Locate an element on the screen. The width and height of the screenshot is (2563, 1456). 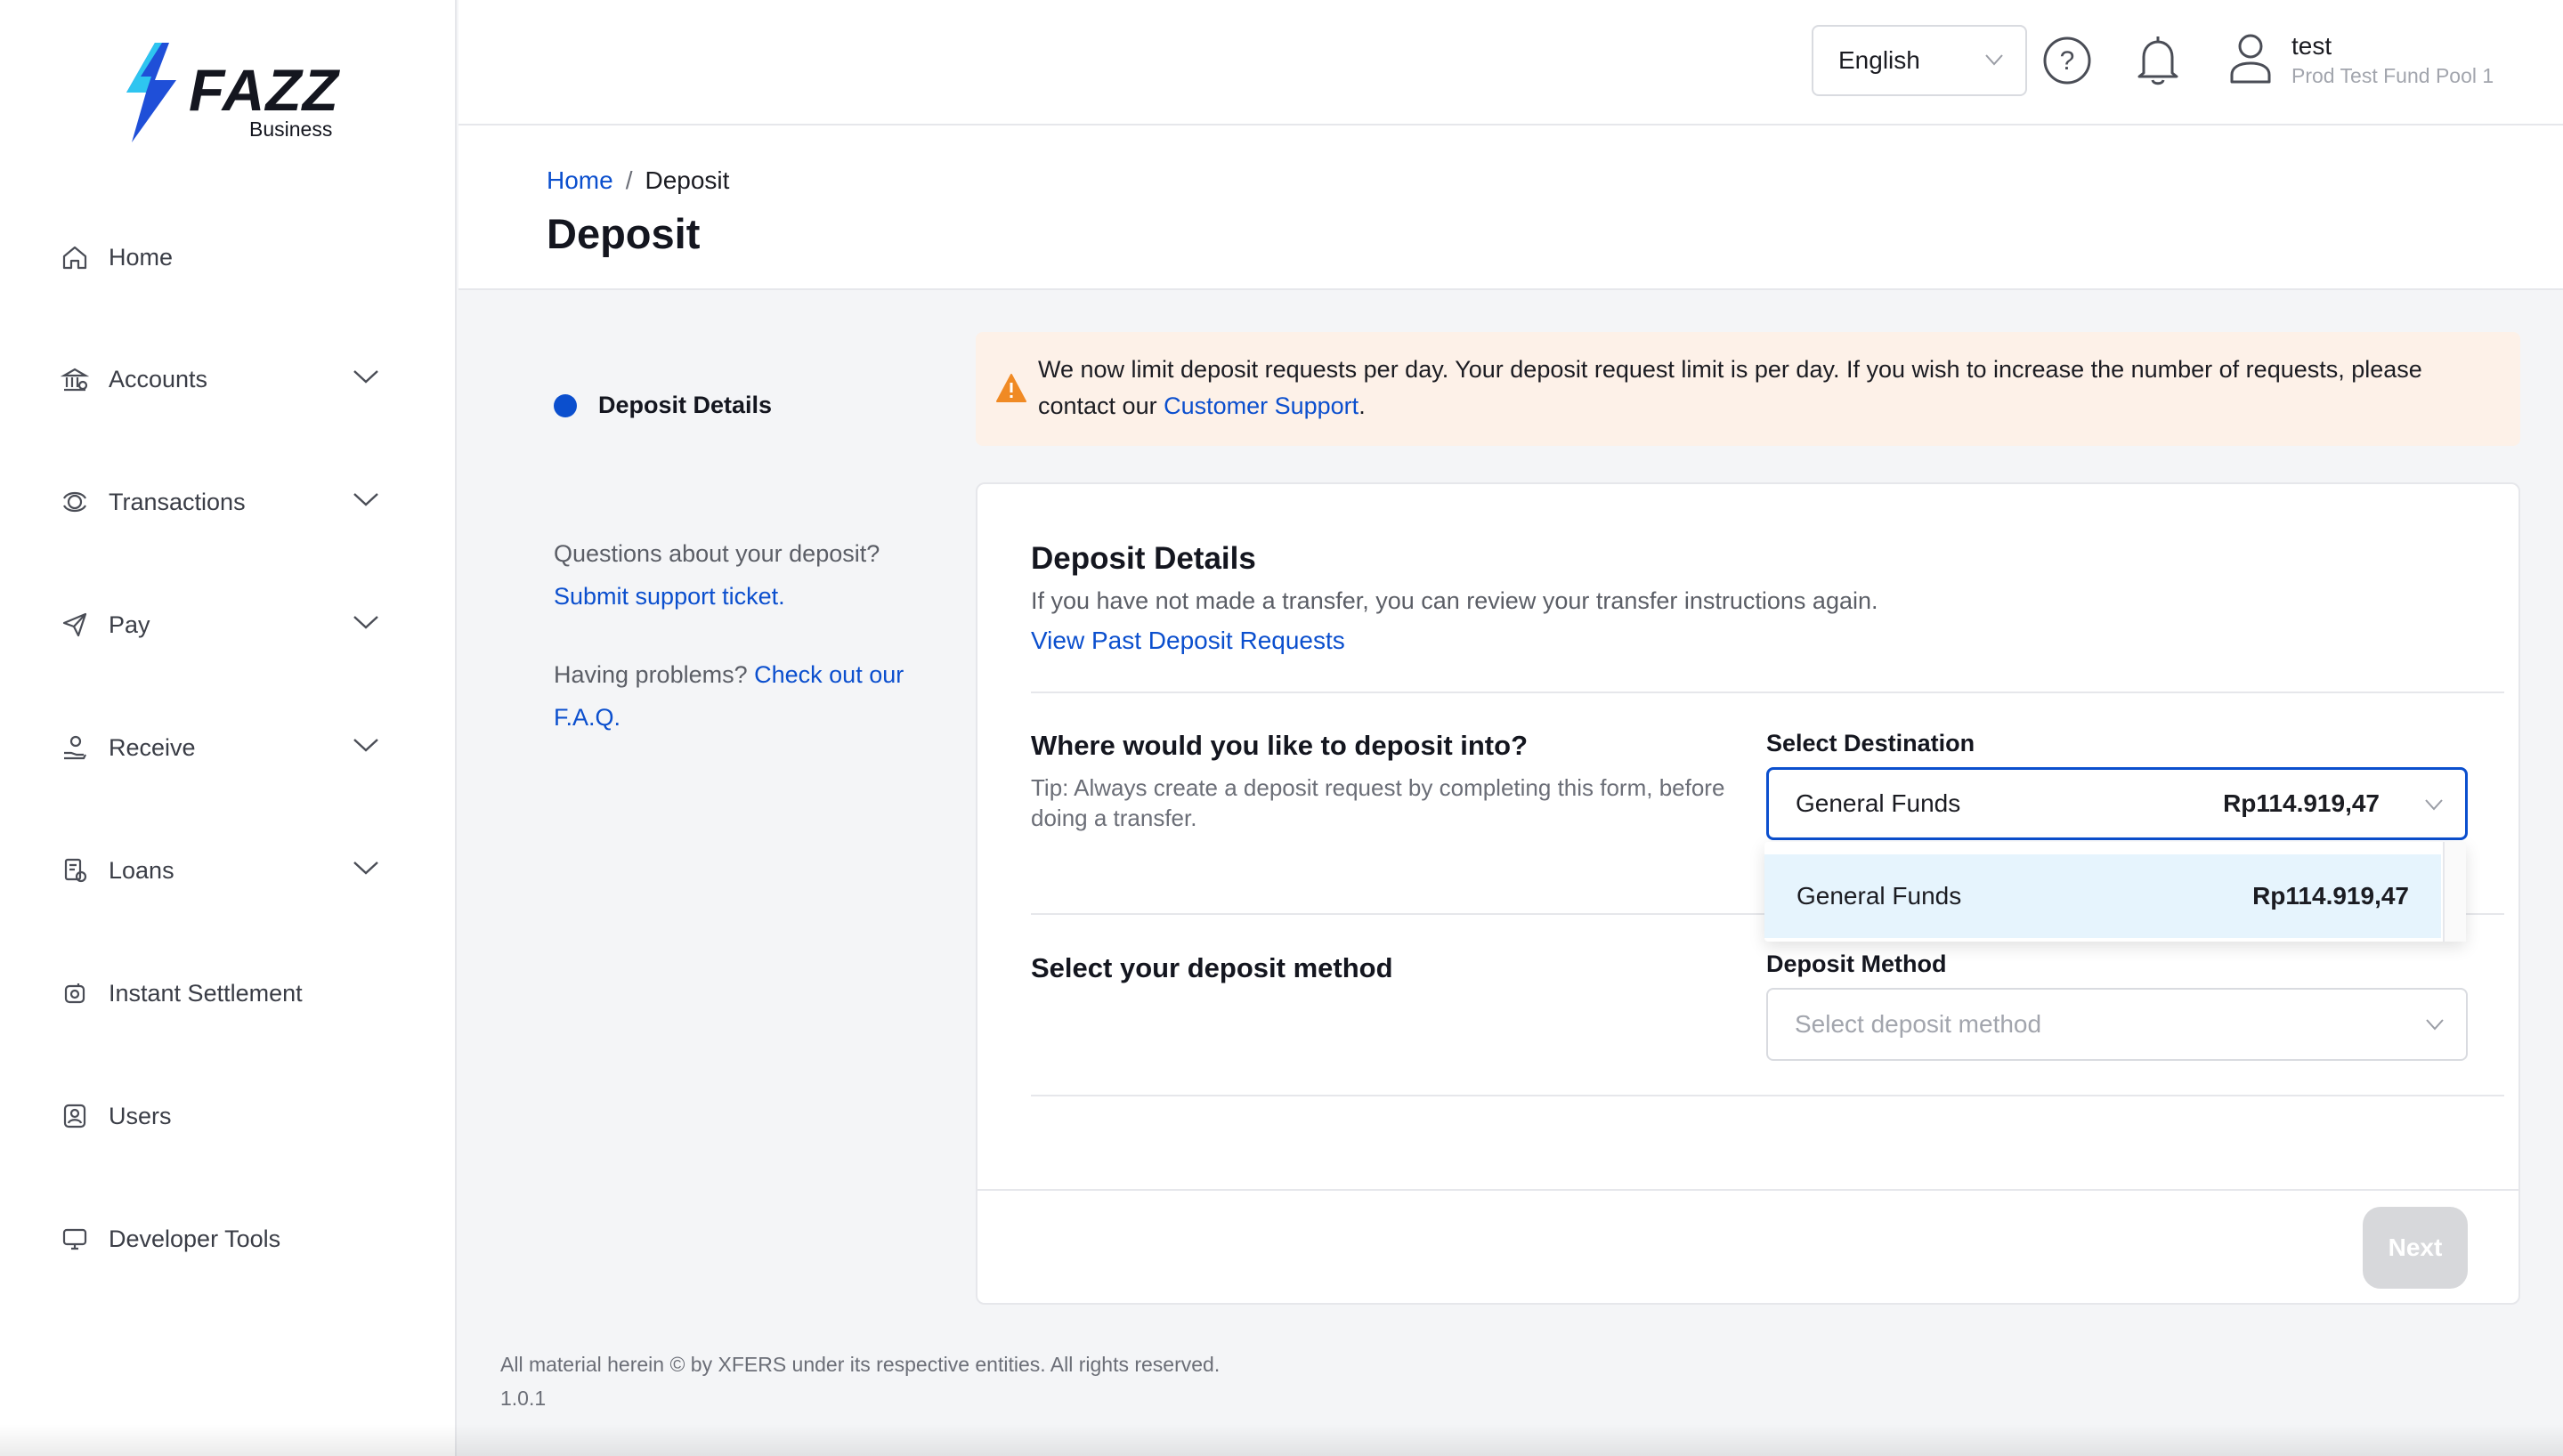
destination-label: Select Destination is located at coordinates (1870, 743).